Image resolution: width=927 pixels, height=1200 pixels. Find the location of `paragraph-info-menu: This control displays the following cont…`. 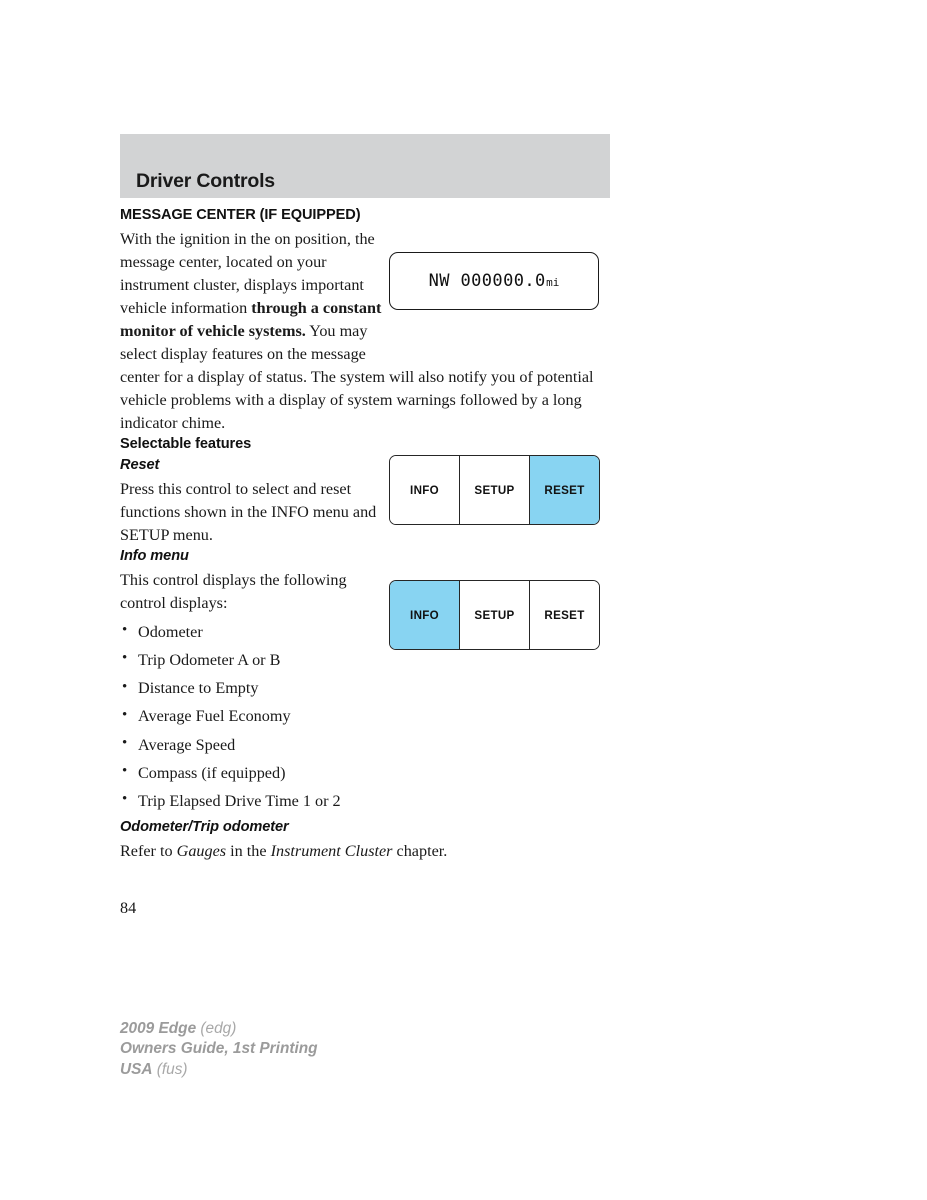

paragraph-info-menu: This control displays the following cont… is located at coordinates (233, 591).